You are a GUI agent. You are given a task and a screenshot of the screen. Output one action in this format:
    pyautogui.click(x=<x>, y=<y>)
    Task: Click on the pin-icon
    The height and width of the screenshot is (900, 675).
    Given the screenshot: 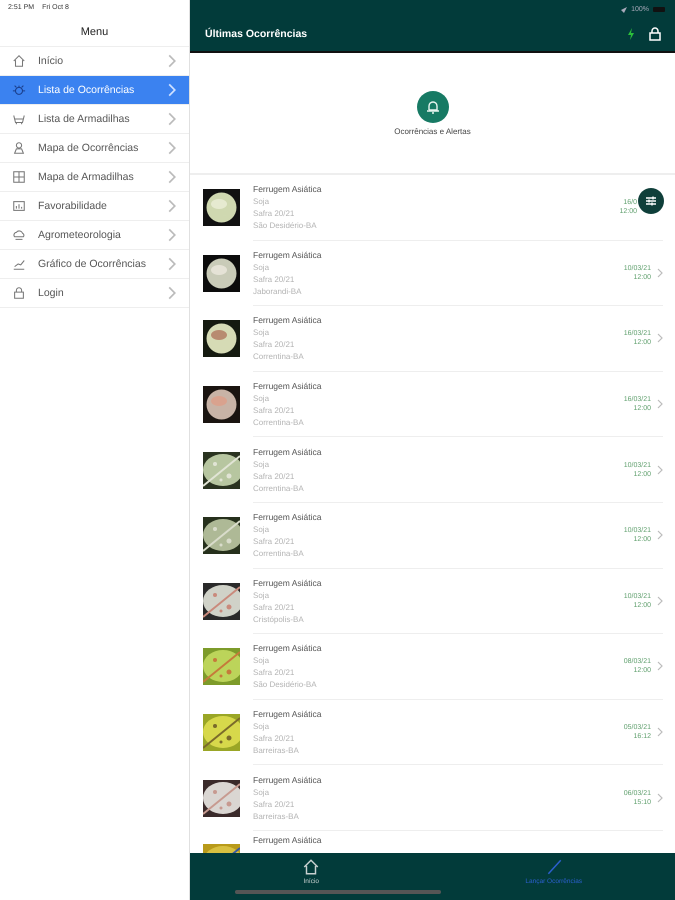 What is the action you would take?
    pyautogui.click(x=19, y=148)
    